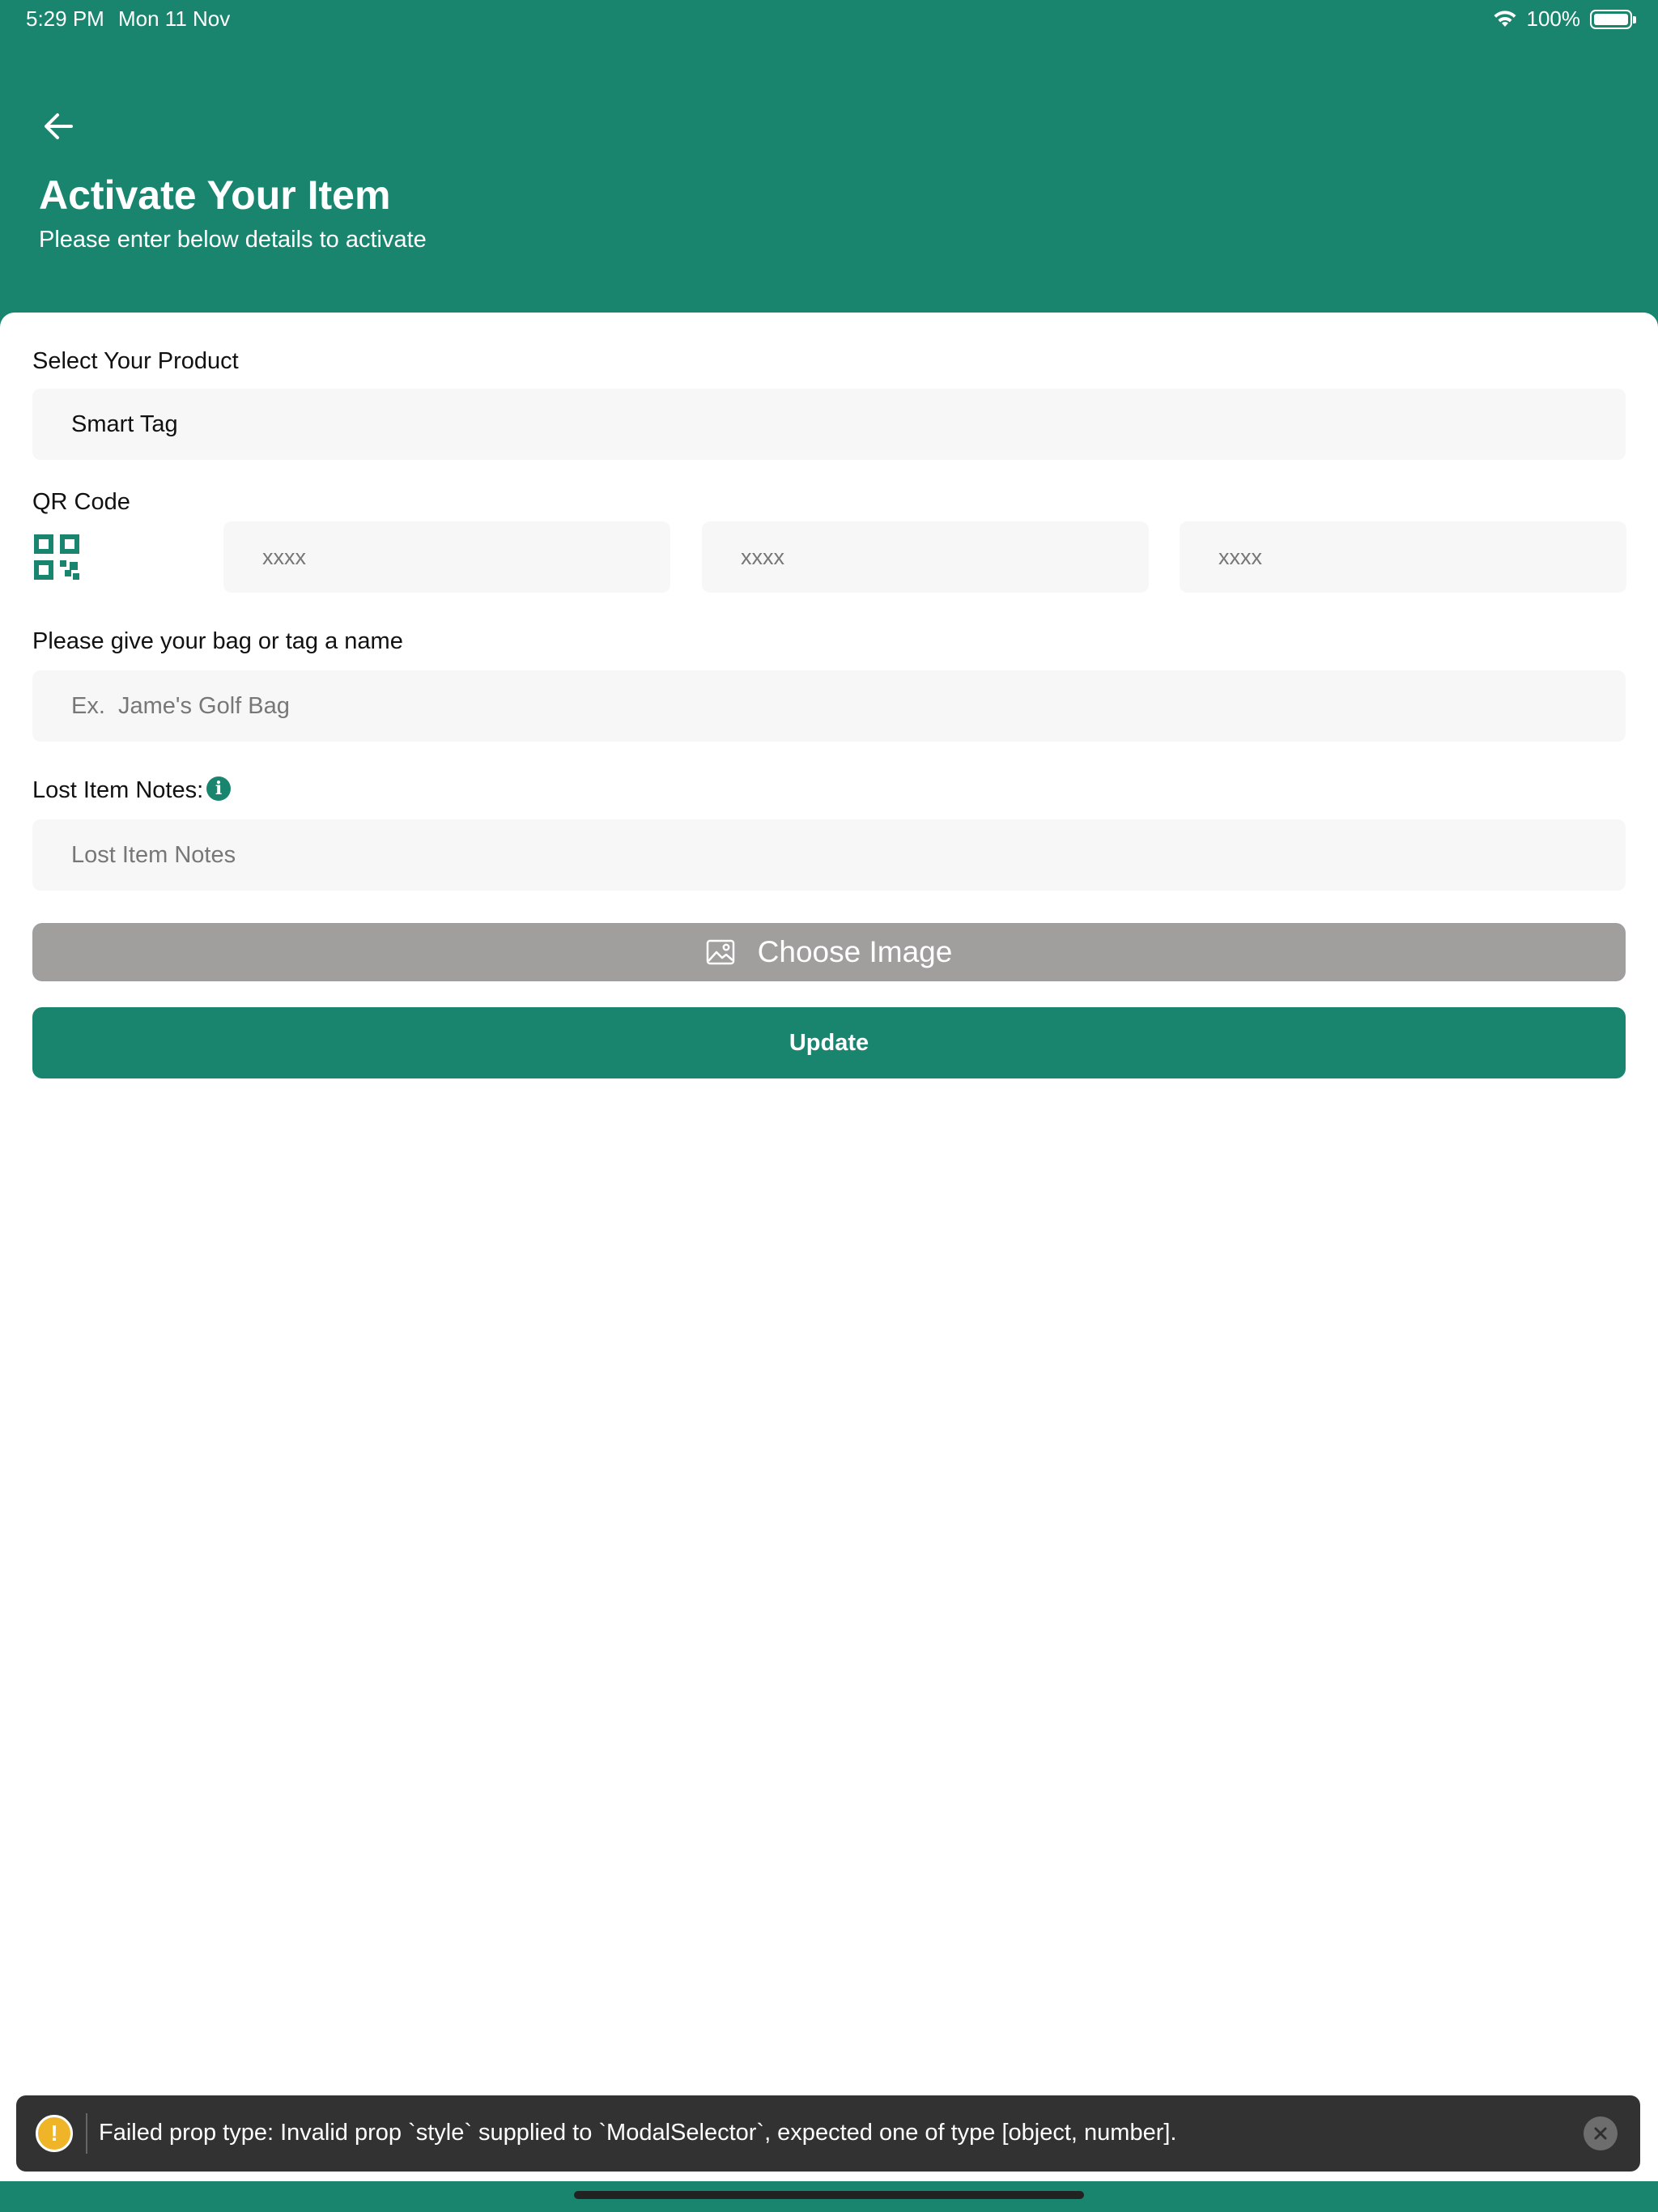 The height and width of the screenshot is (2212, 1658). Describe the element at coordinates (124, 424) in the screenshot. I see `product-selector-value: Smart Tag` at that location.